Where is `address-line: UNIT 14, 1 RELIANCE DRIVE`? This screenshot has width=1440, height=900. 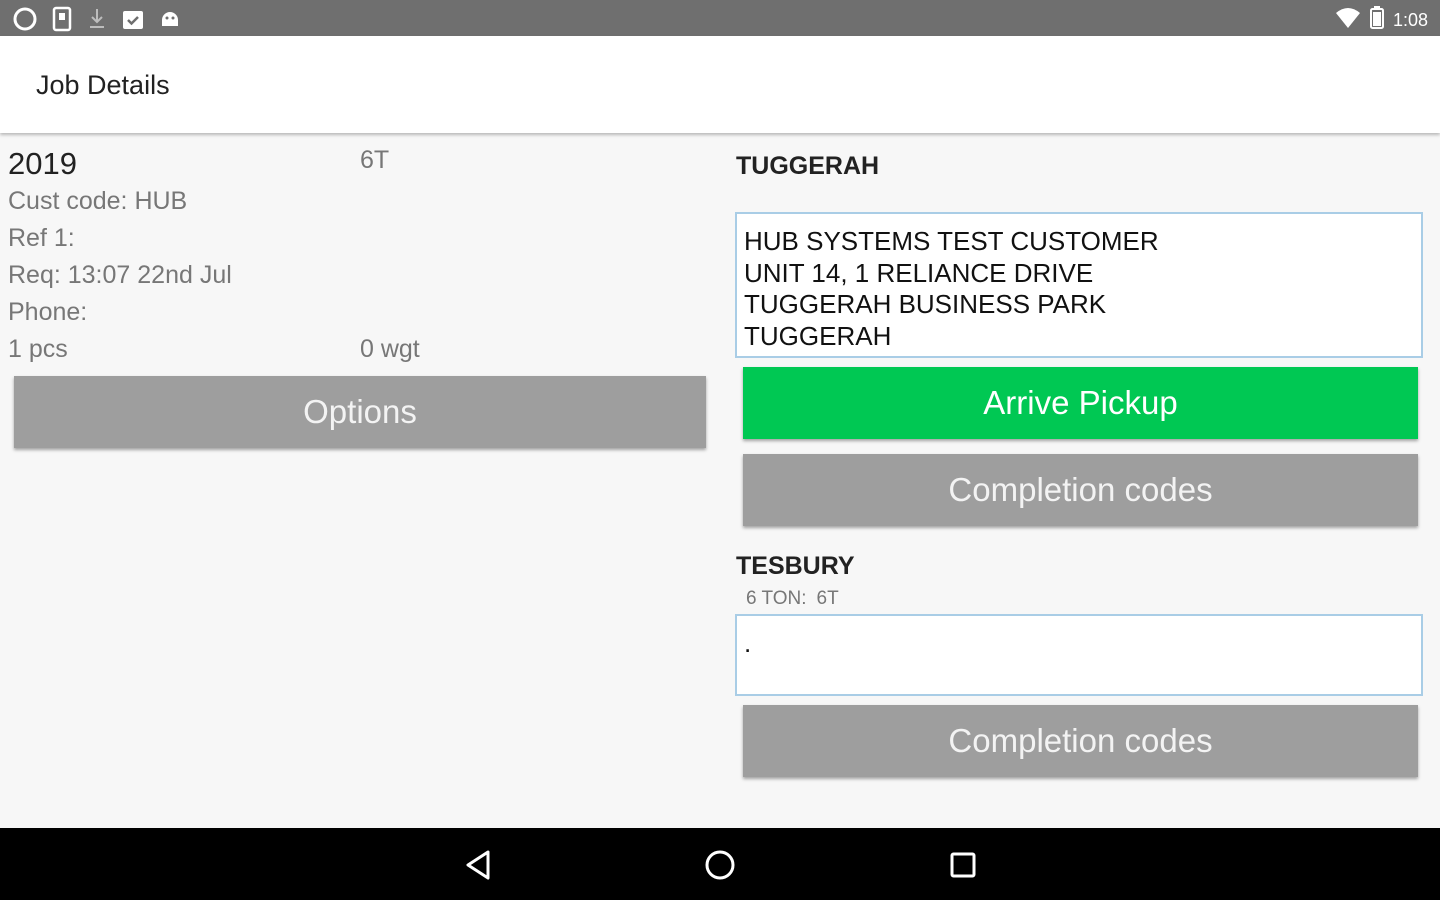
address-line: UNIT 14, 1 RELIANCE DRIVE is located at coordinates (919, 272).